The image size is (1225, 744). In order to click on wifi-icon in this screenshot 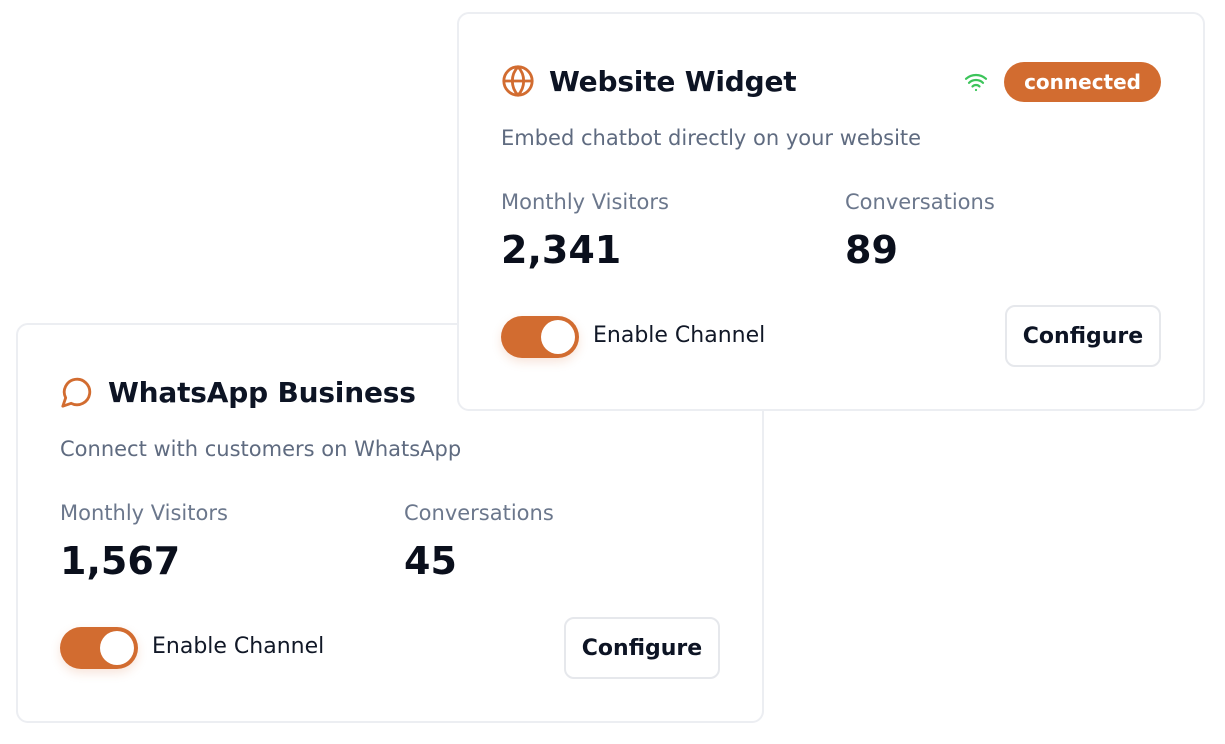, I will do `click(976, 82)`.